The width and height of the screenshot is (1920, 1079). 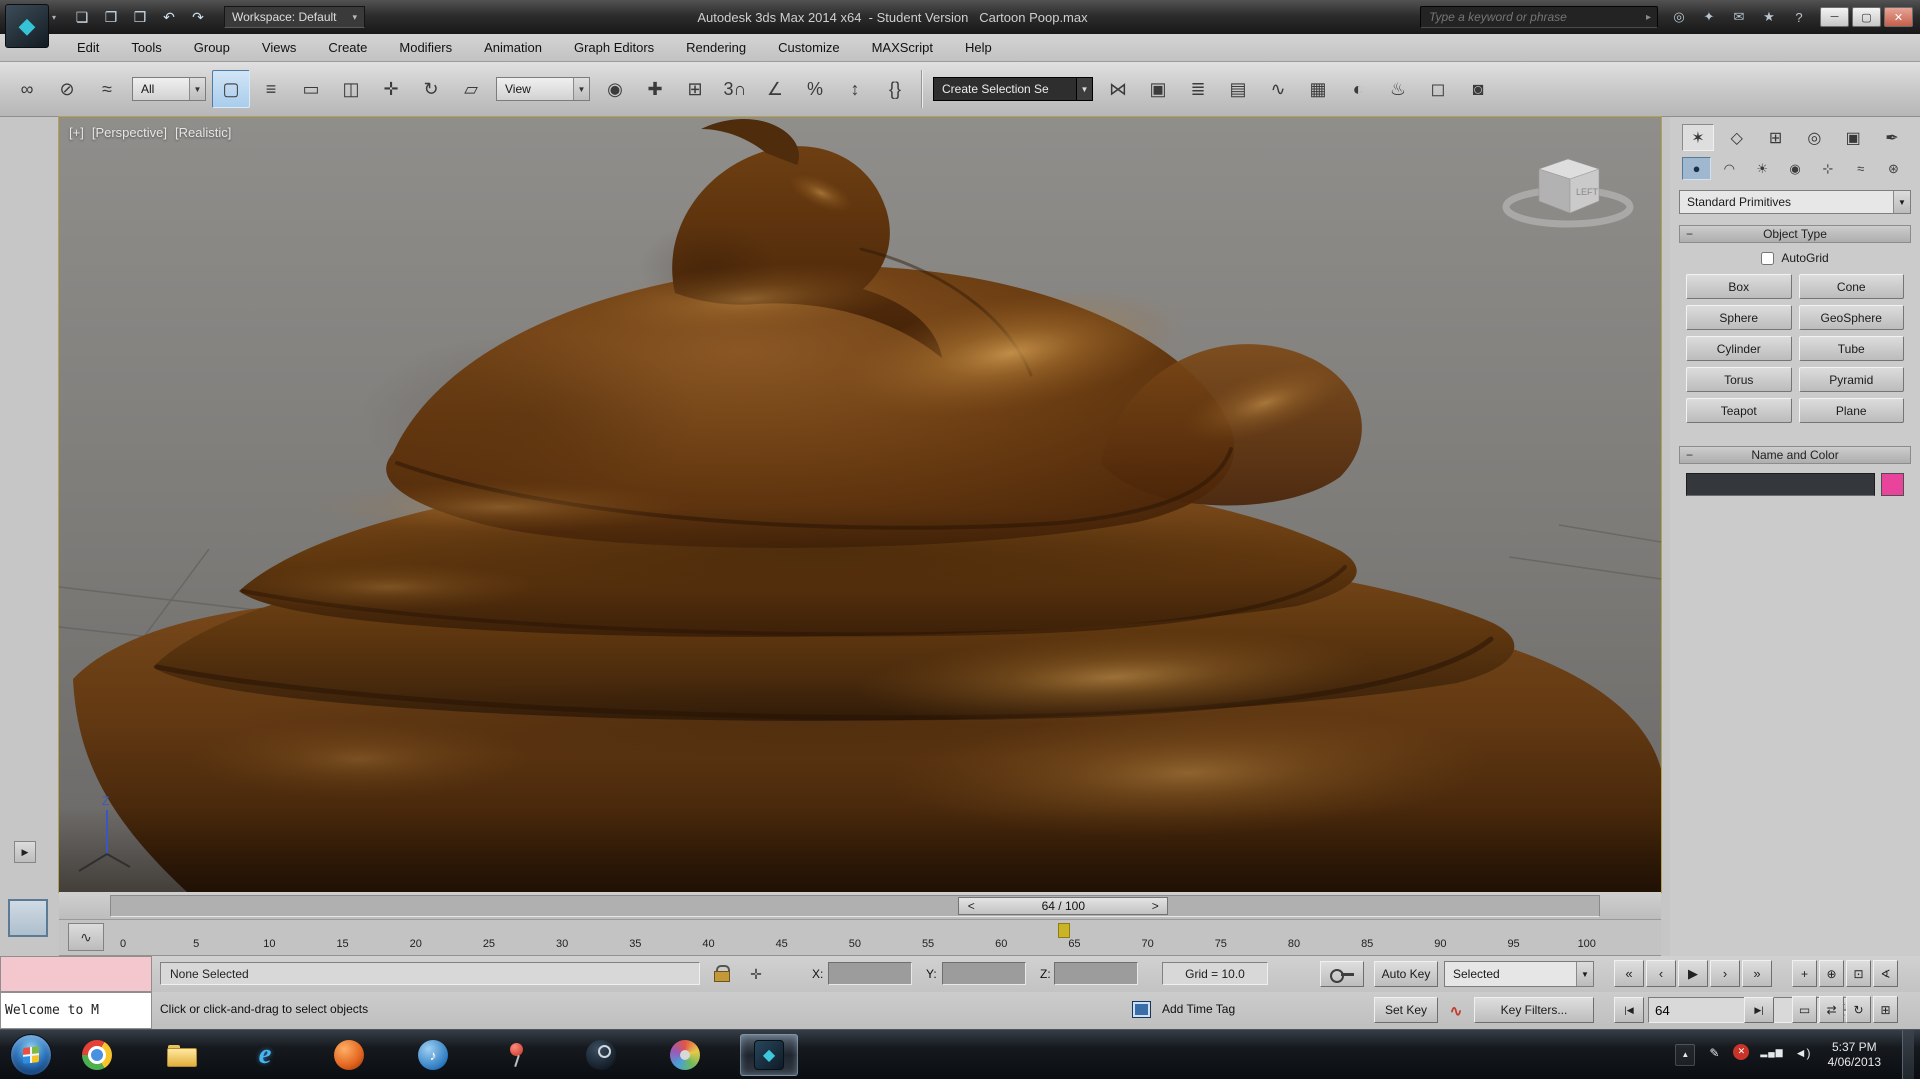 What do you see at coordinates (1141, 1009) in the screenshot?
I see `time-tag-icon` at bounding box center [1141, 1009].